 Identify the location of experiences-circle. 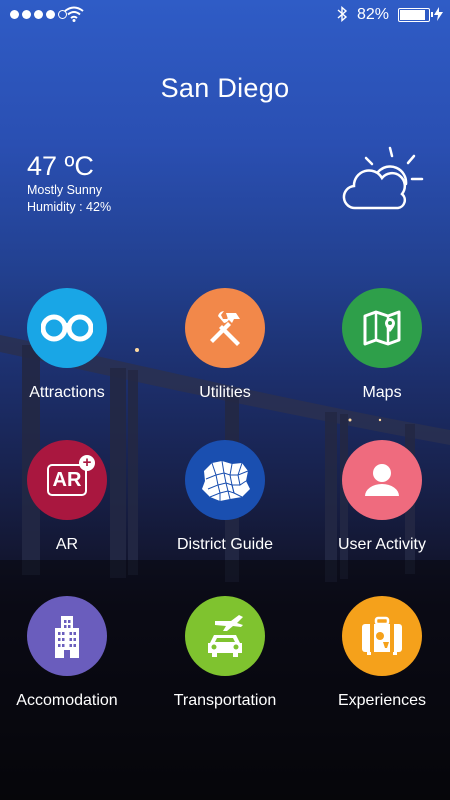
(382, 636).